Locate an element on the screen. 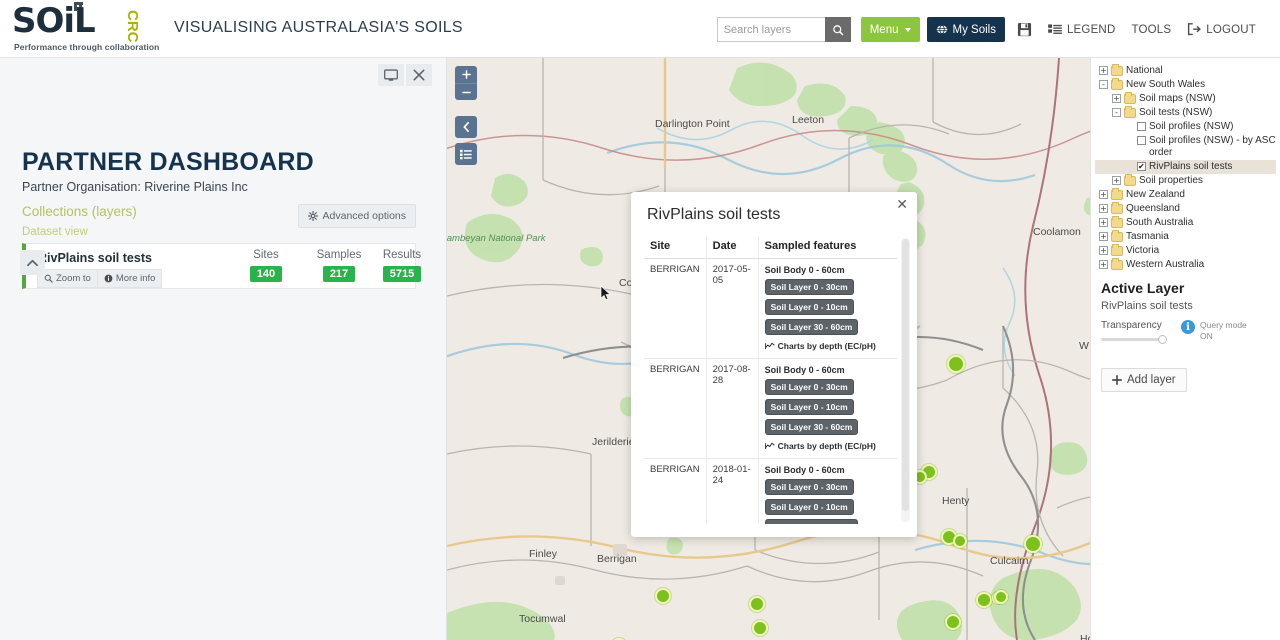 This screenshot has width=1280, height=640. search-button is located at coordinates (837, 29).